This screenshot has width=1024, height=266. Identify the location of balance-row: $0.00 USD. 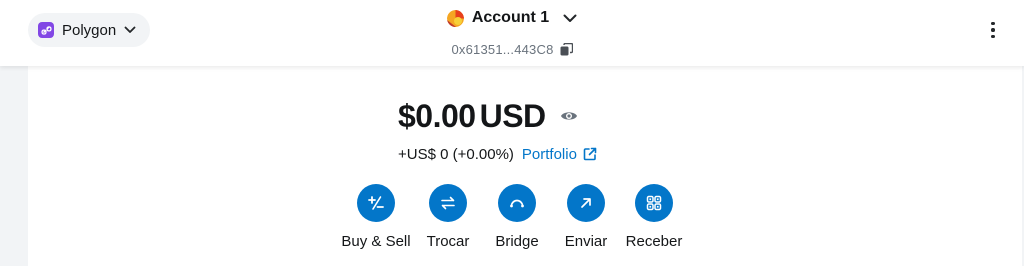
(528, 116).